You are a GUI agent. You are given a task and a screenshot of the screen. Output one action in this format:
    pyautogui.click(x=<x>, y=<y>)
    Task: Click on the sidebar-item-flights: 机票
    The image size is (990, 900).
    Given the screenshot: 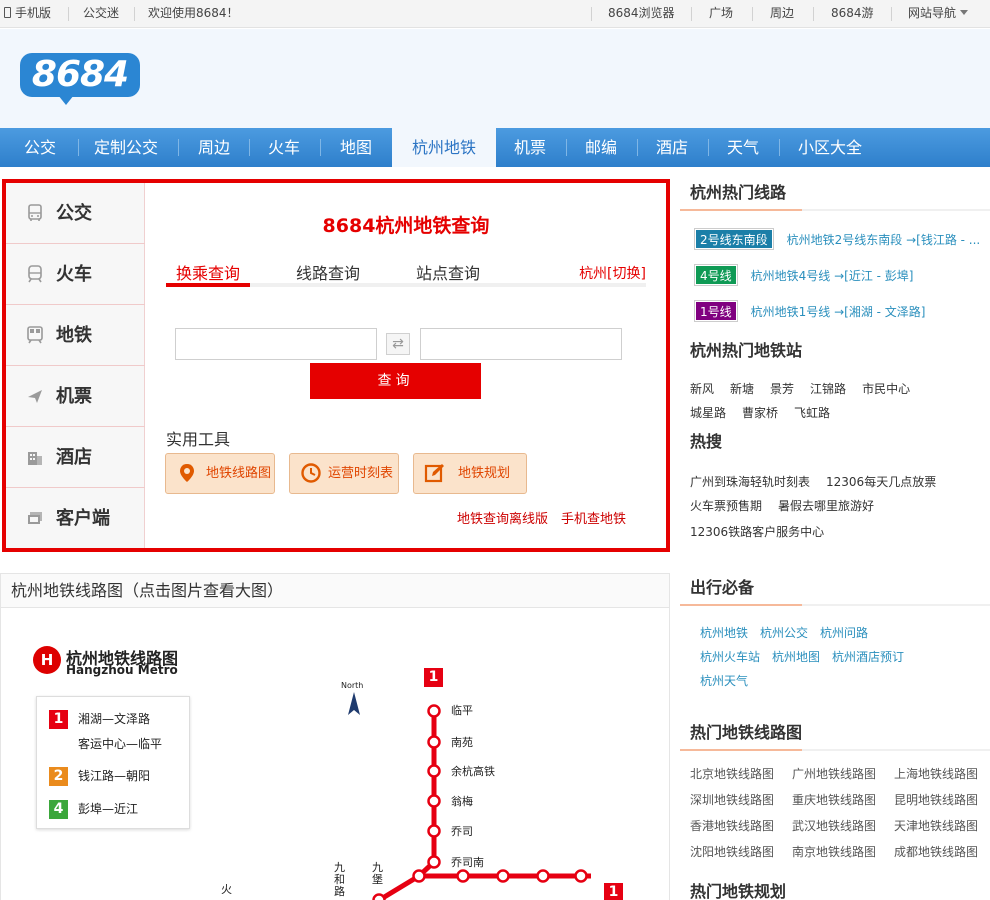 What is the action you would take?
    pyautogui.click(x=75, y=396)
    